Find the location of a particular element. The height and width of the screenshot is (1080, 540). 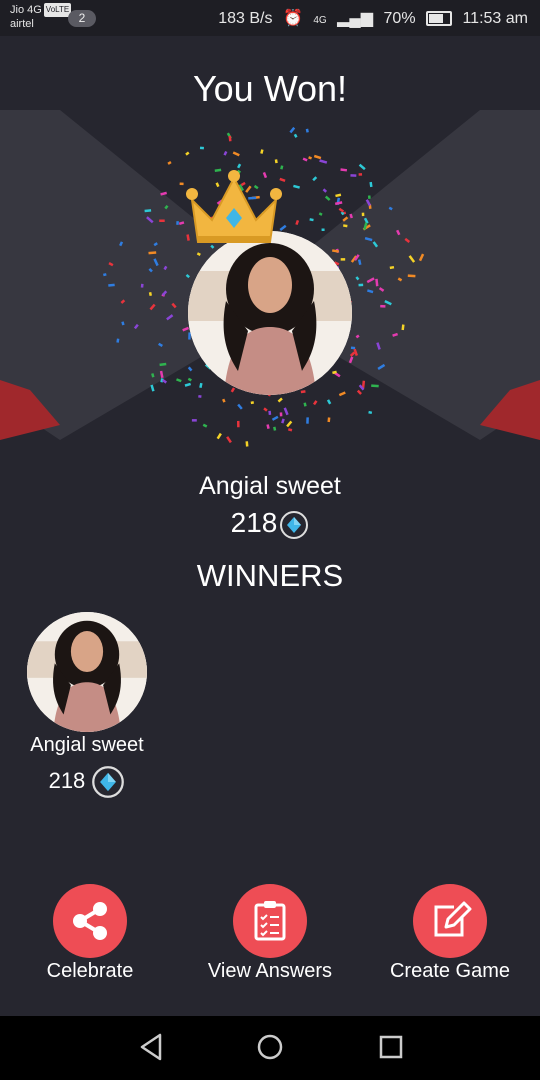

home-icon is located at coordinates (270, 1047).